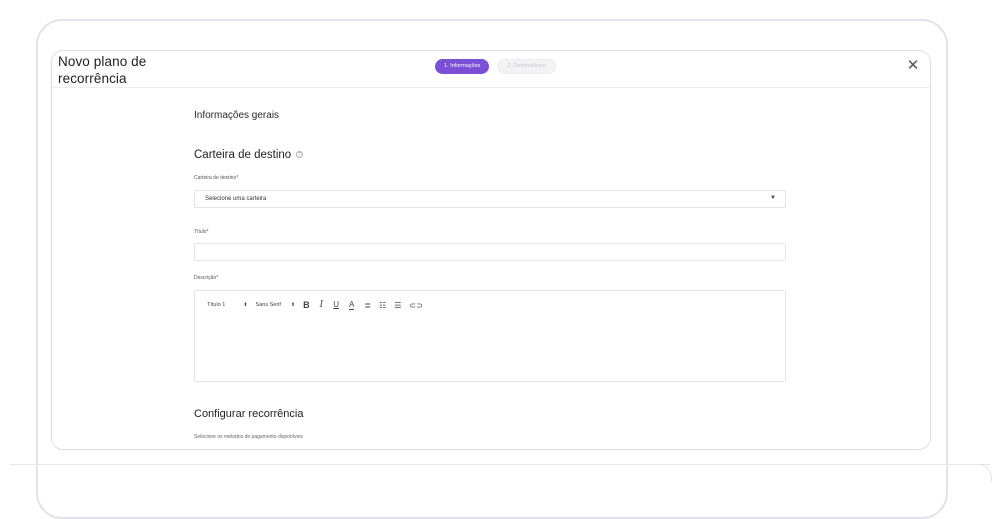  What do you see at coordinates (319, 305) in the screenshot?
I see `editor-toolbar: Título 1 ⬍ Sans Serif ⬍ B I U A ≣ ☷ ☰ ⊂⊃` at bounding box center [319, 305].